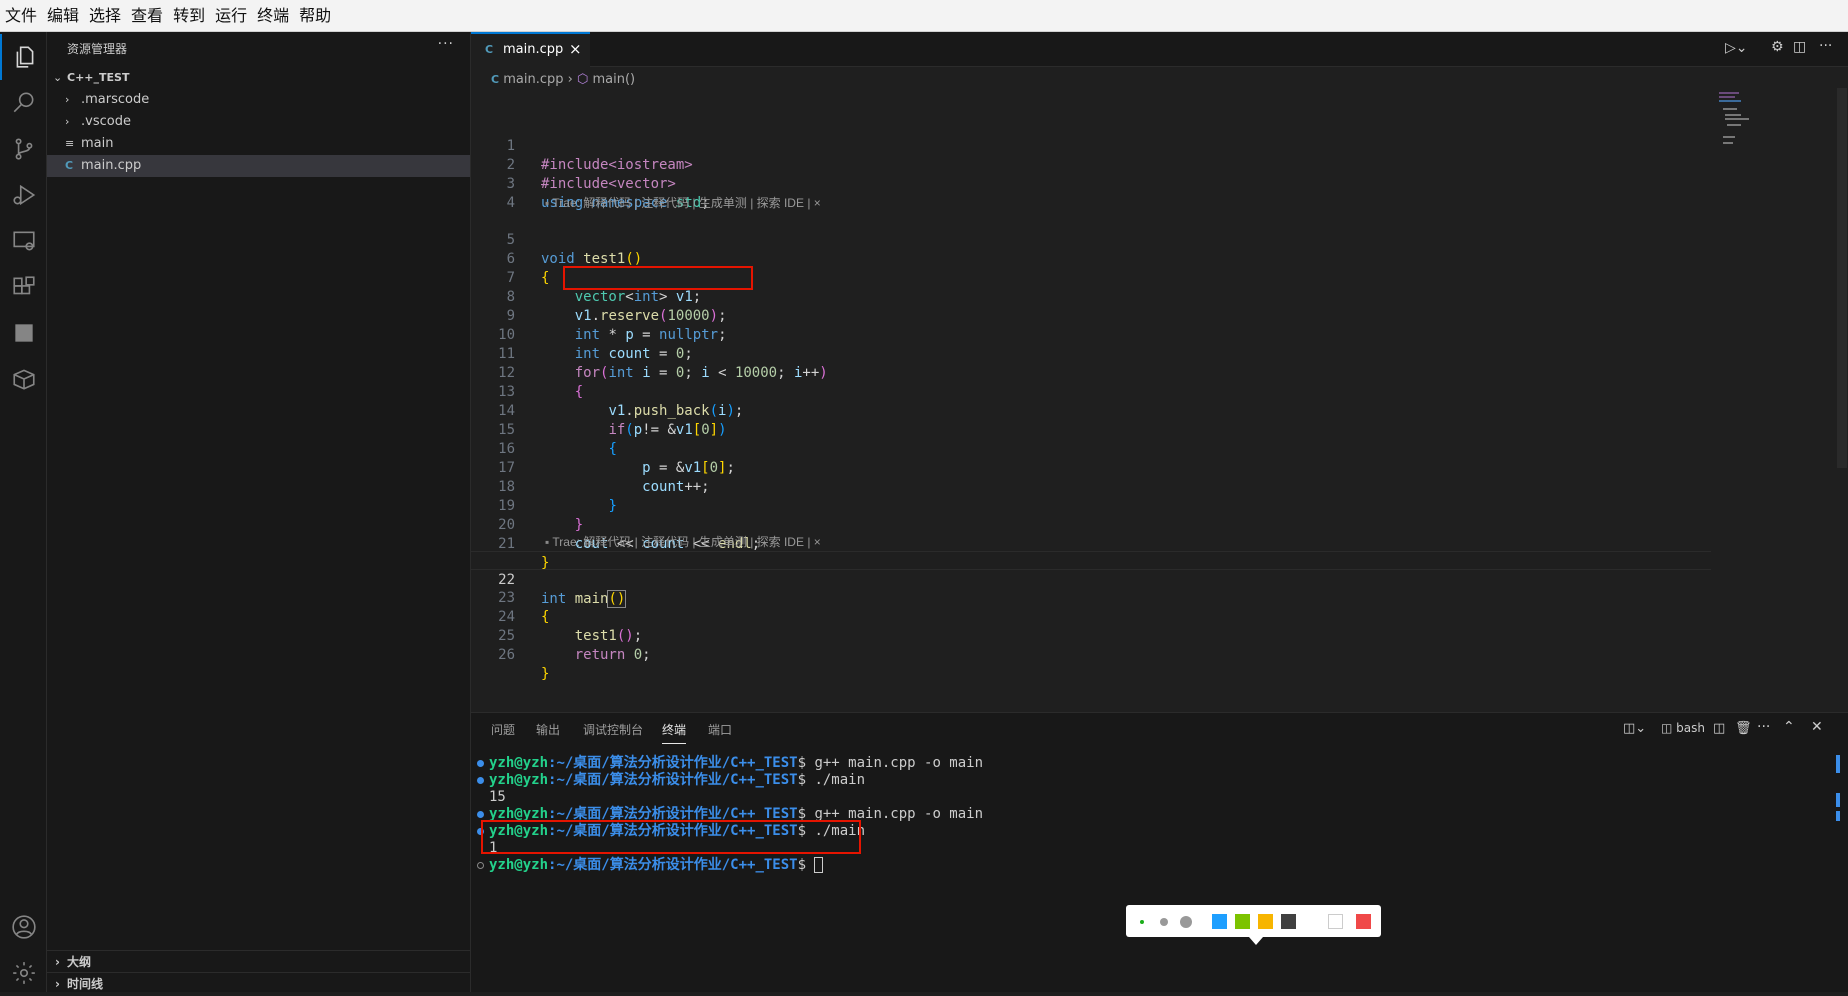 This screenshot has height=996, width=1848. I want to click on swatch-red, so click(1363, 921).